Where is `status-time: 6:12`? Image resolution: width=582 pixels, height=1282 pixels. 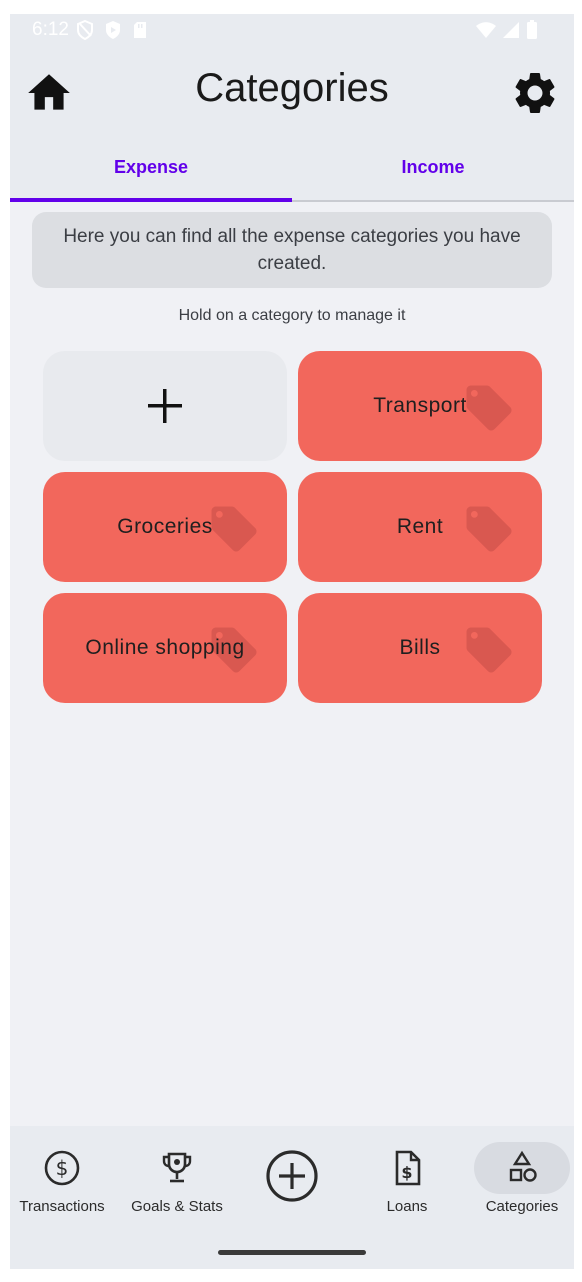
status-time: 6:12 is located at coordinates (50, 29).